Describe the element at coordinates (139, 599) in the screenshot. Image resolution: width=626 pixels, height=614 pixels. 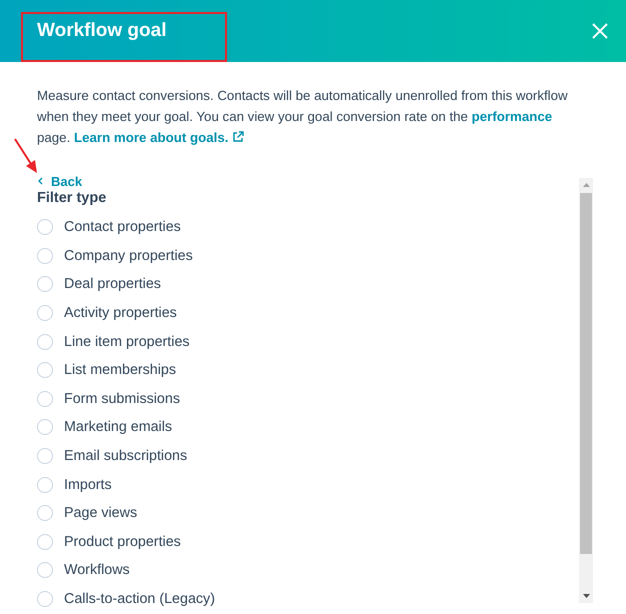
I see `option-label: Calls-to-action (Legacy)` at that location.